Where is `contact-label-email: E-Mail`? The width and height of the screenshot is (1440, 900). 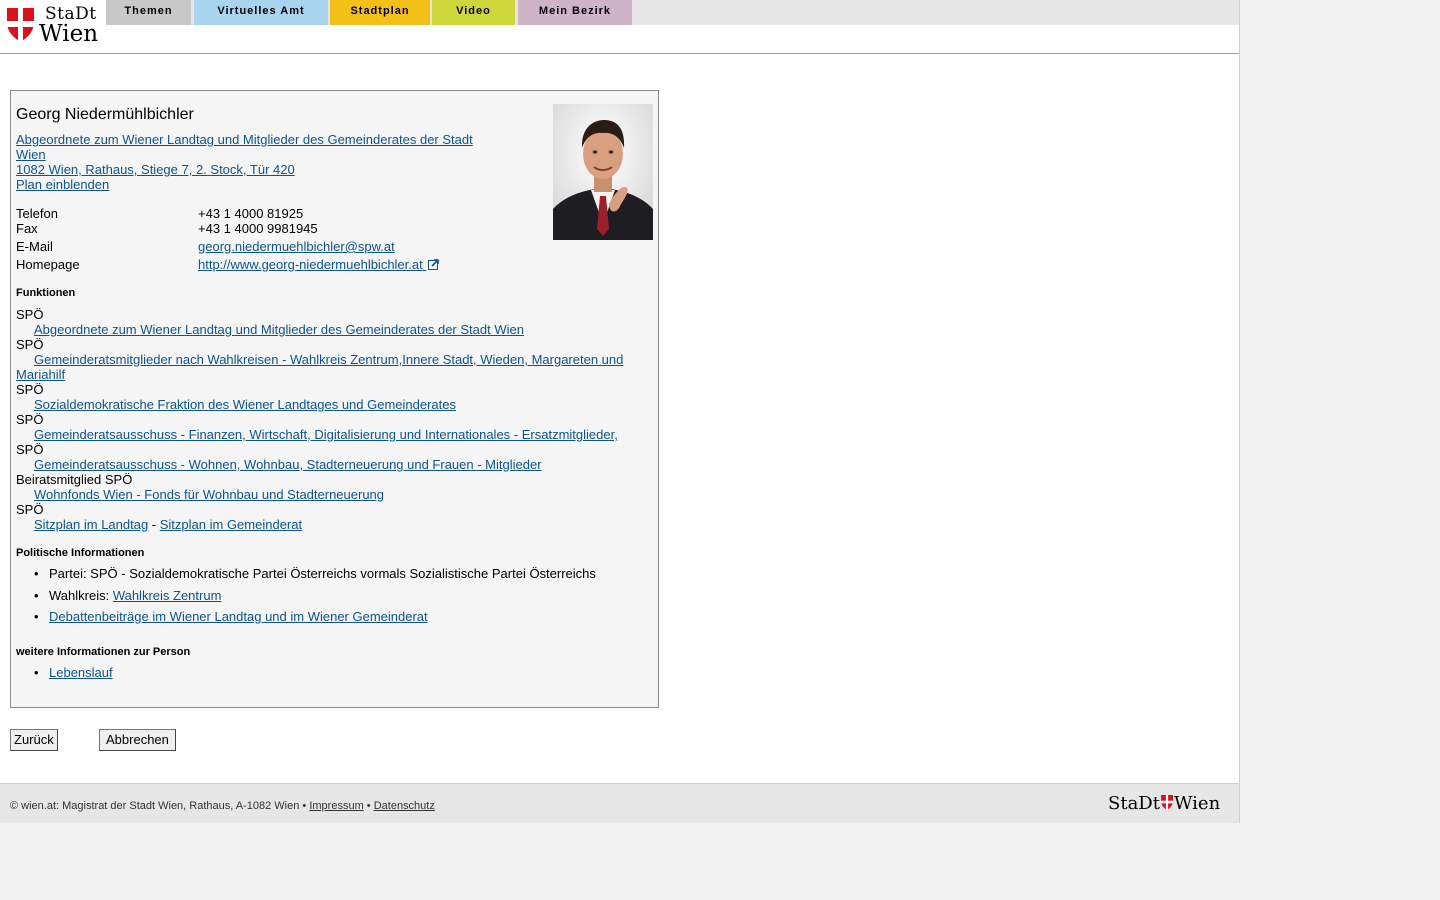 contact-label-email: E-Mail is located at coordinates (34, 246).